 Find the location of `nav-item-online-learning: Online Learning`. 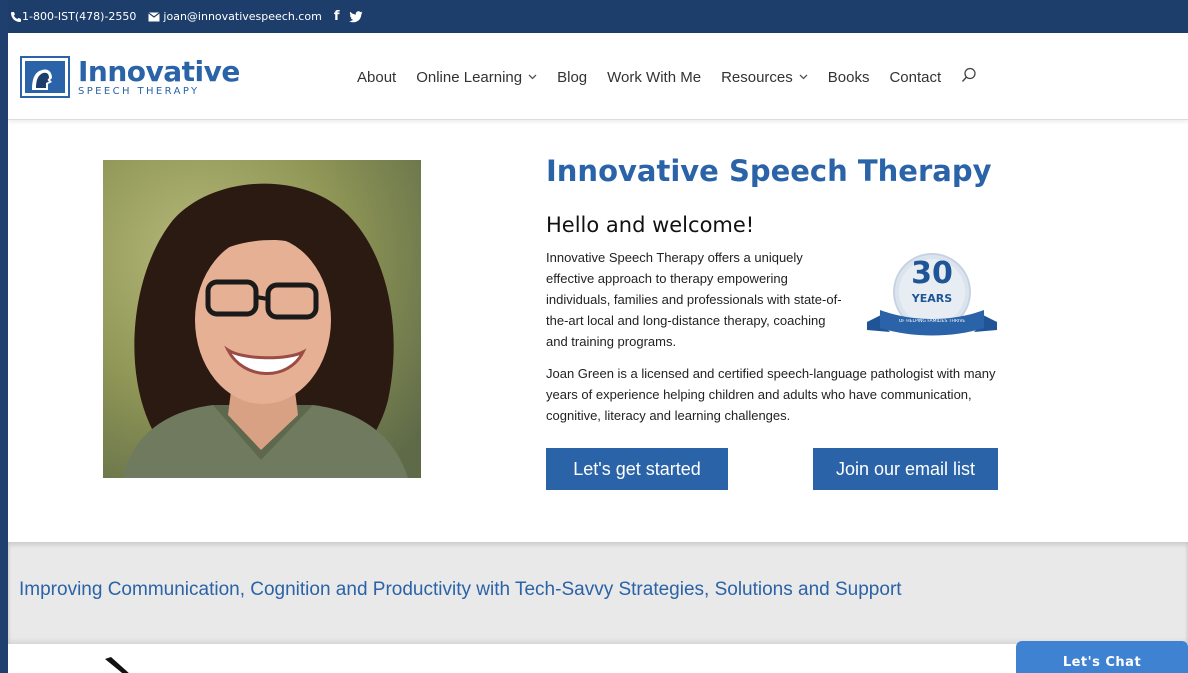

nav-item-online-learning: Online Learning is located at coordinates (476, 77).